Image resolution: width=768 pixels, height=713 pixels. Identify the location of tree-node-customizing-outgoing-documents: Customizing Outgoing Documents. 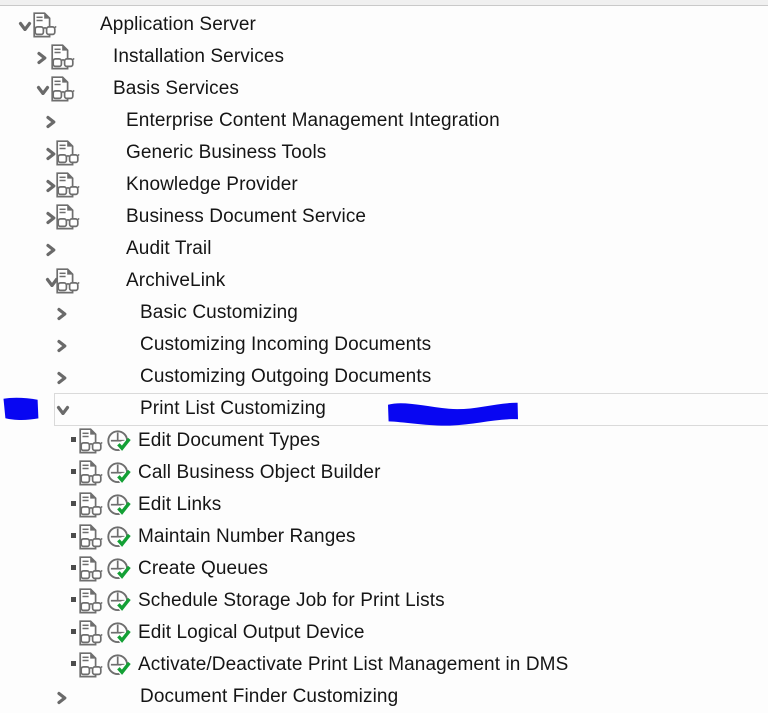
(384, 377).